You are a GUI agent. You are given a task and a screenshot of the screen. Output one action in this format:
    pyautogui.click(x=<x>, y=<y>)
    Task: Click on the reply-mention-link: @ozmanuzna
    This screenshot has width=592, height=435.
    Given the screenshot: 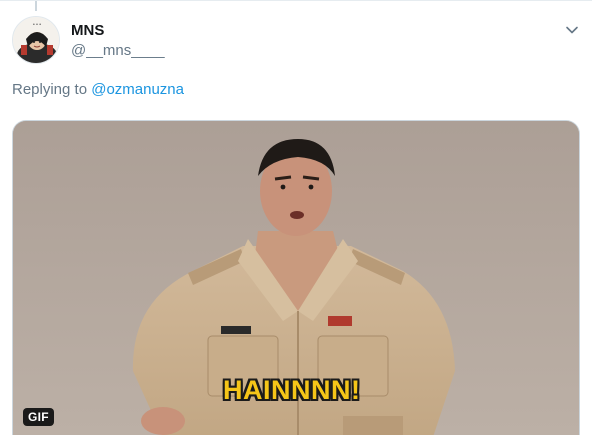 What is the action you would take?
    pyautogui.click(x=137, y=89)
    